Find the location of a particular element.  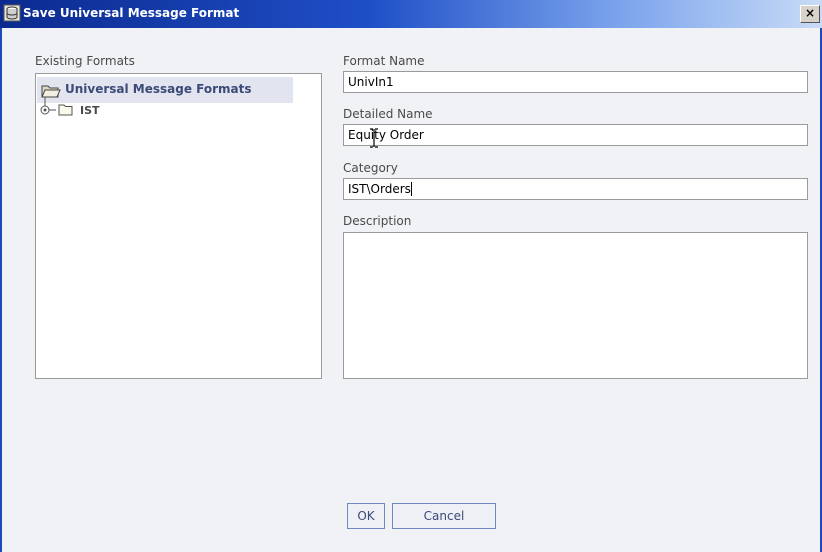

cancel-button: Cancel is located at coordinates (444, 516).